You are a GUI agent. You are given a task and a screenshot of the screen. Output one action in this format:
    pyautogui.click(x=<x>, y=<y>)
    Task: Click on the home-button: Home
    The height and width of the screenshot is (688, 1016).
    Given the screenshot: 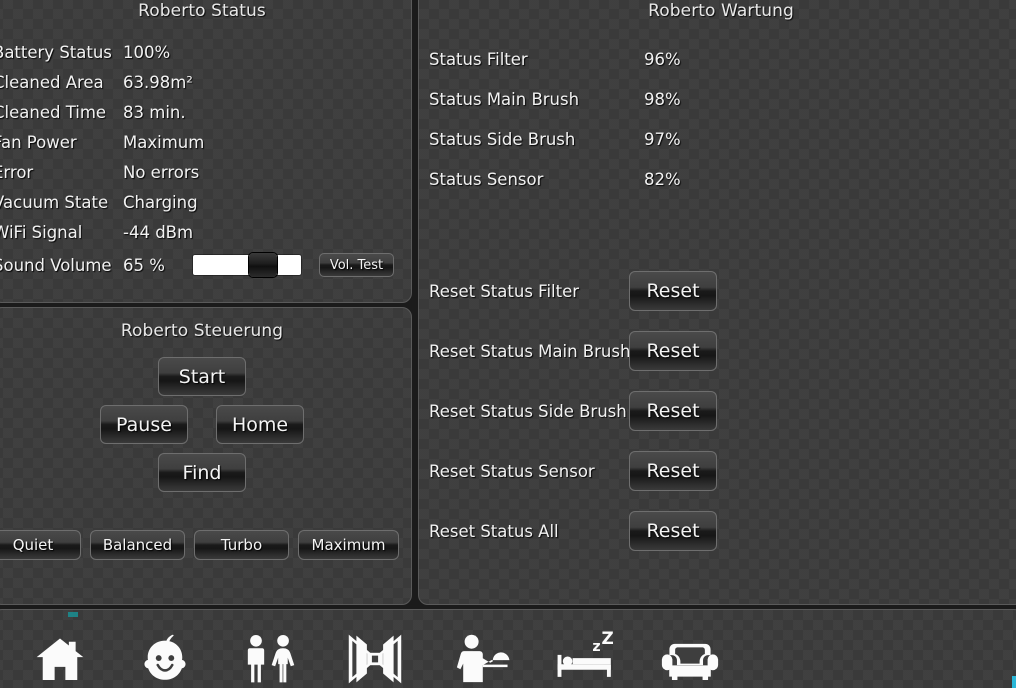 What is the action you would take?
    pyautogui.click(x=260, y=424)
    